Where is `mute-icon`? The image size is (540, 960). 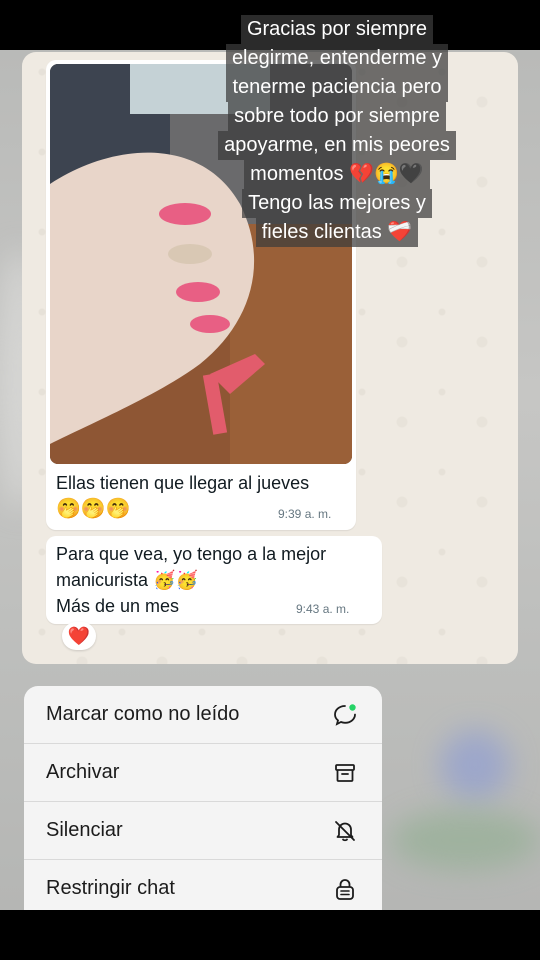 mute-icon is located at coordinates (345, 830).